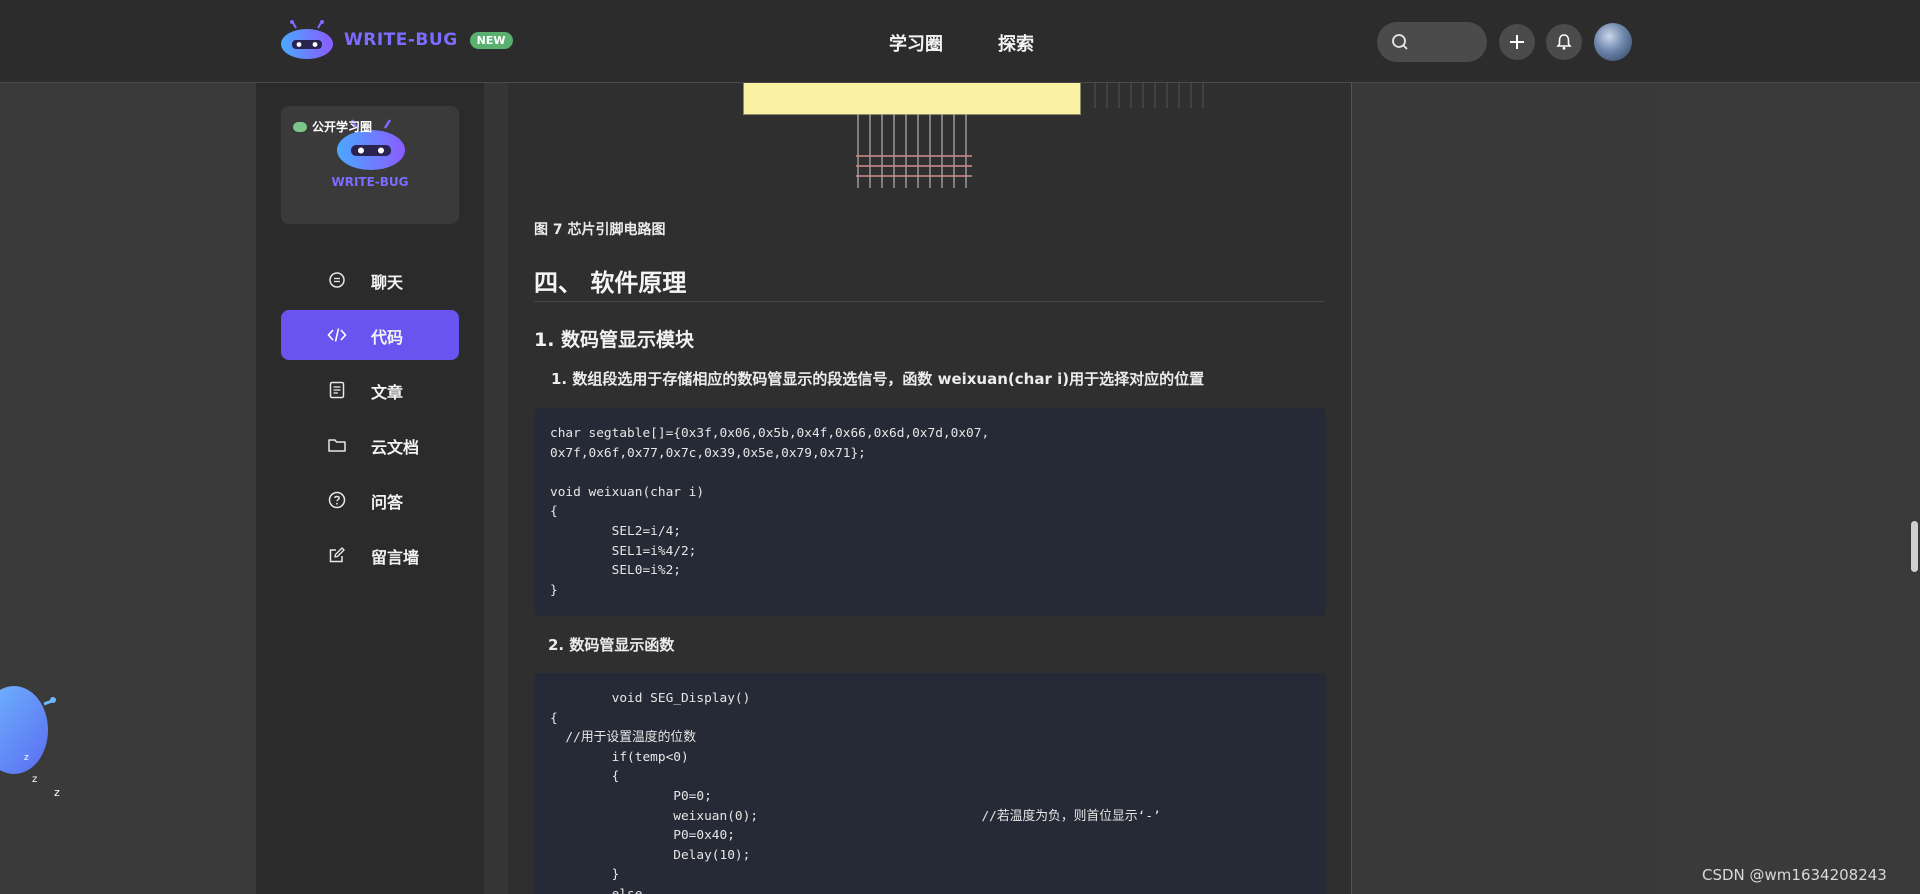  I want to click on public-circle-label: 公开学习圈, so click(342, 127).